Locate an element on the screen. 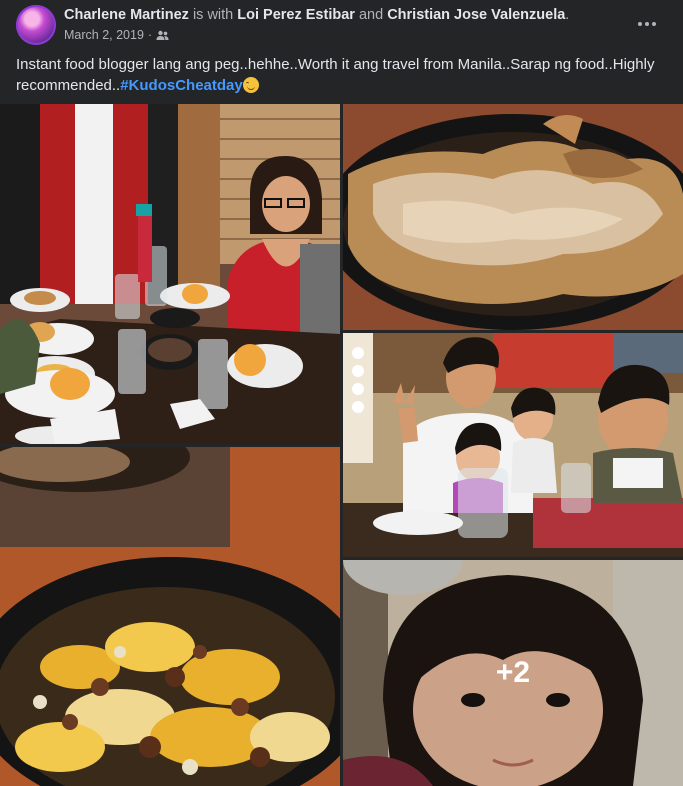 Image resolution: width=683 pixels, height=786 pixels. with-text: is with is located at coordinates (213, 15).